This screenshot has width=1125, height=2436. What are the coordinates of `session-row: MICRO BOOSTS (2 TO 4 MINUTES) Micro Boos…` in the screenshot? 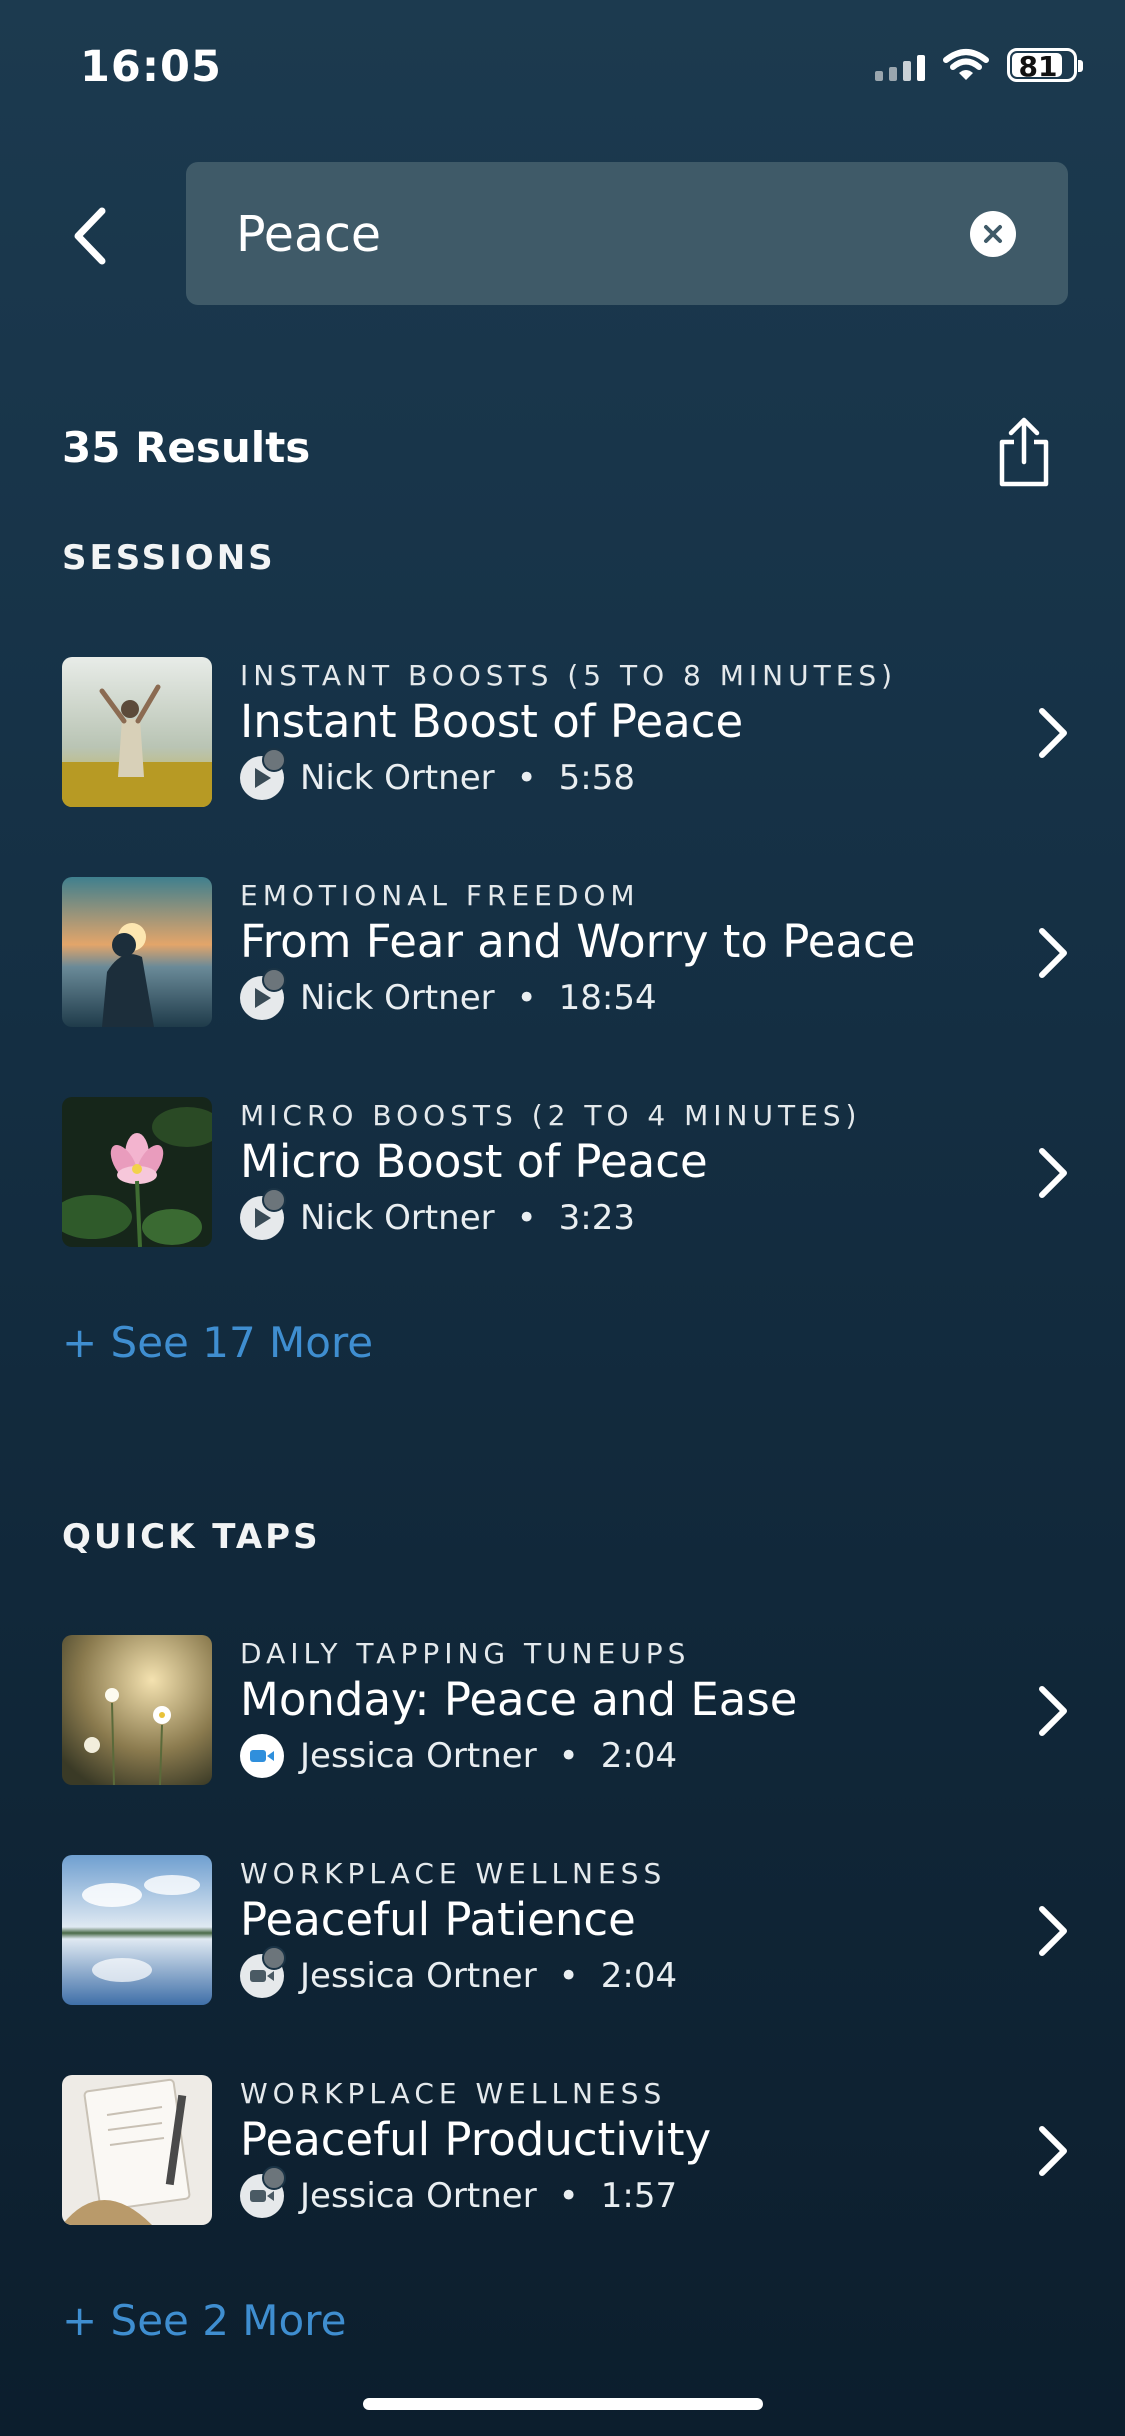 It's located at (567, 1172).